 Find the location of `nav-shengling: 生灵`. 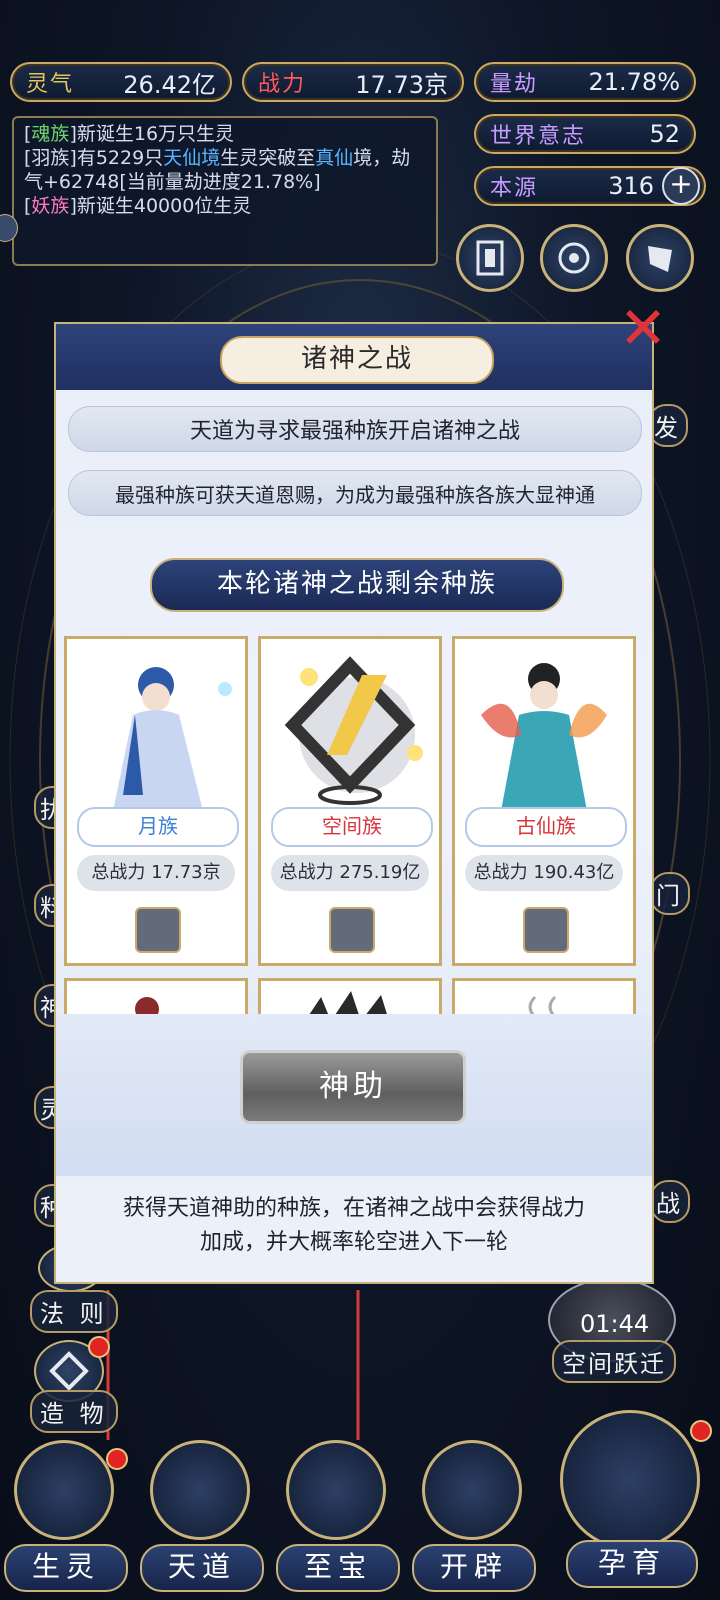

nav-shengling: 生灵 is located at coordinates (64, 1520).